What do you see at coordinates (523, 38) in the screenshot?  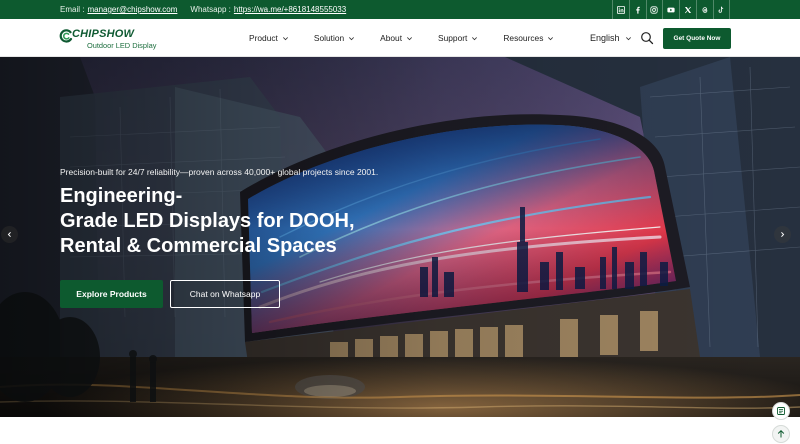 I see `nav-resources-label: Resources` at bounding box center [523, 38].